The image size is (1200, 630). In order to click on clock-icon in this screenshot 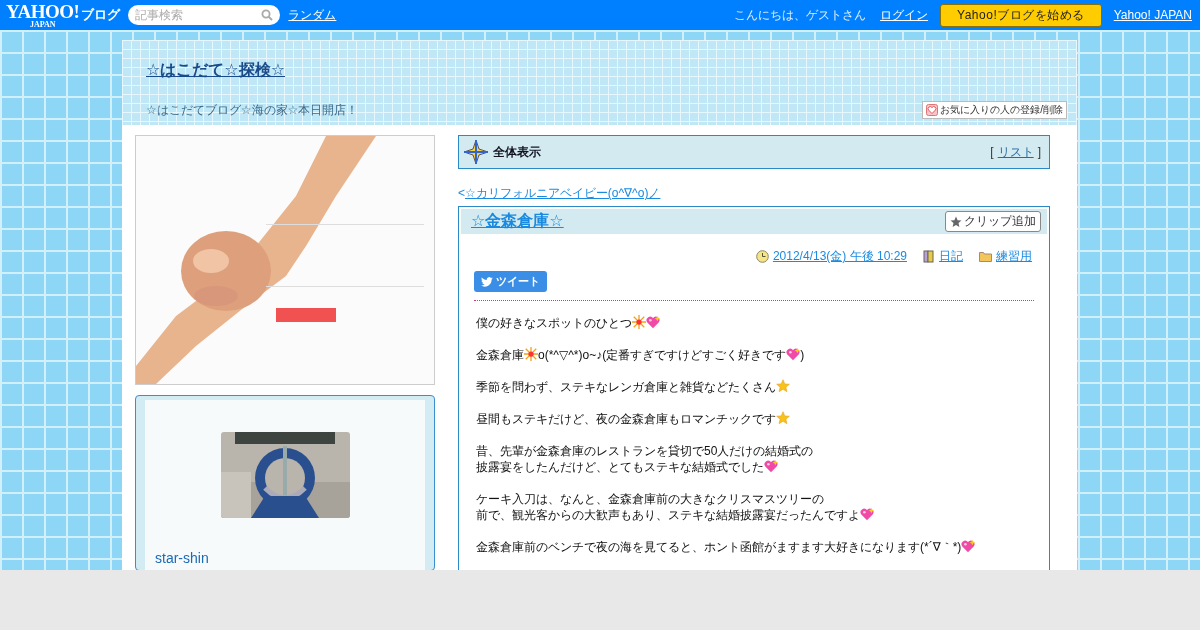, I will do `click(762, 256)`.